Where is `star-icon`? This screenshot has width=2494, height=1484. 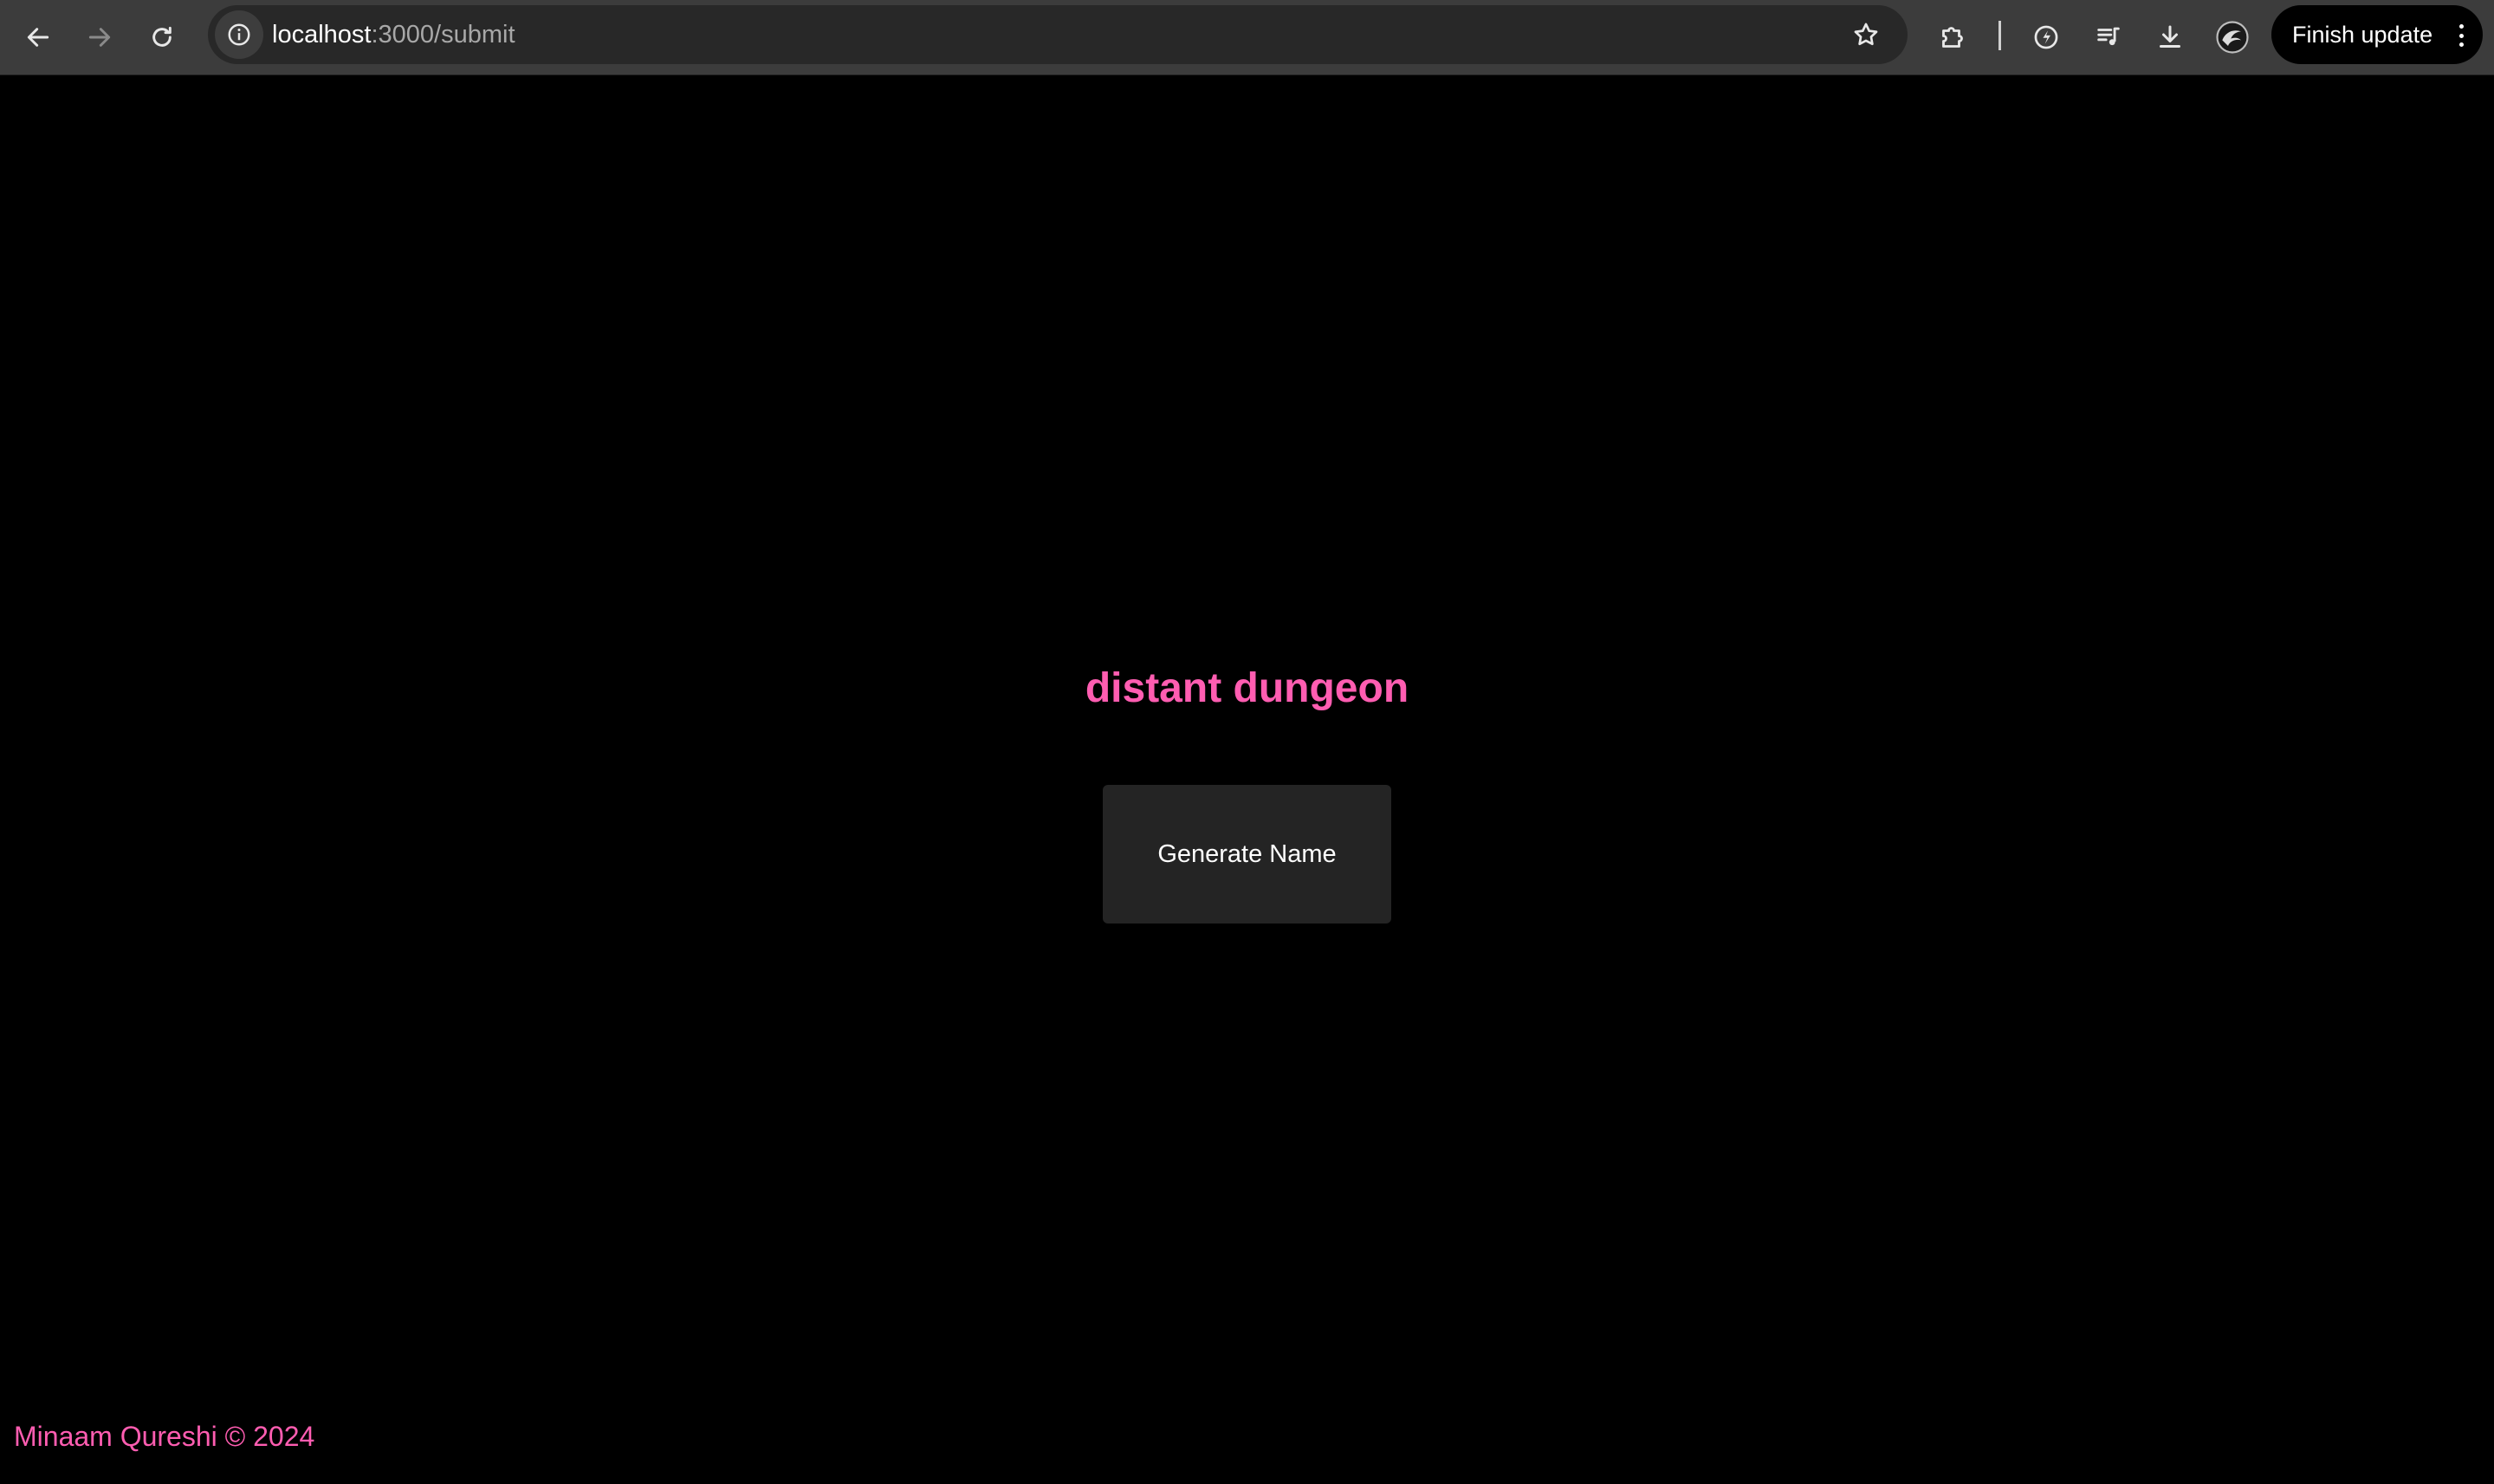 star-icon is located at coordinates (1866, 34).